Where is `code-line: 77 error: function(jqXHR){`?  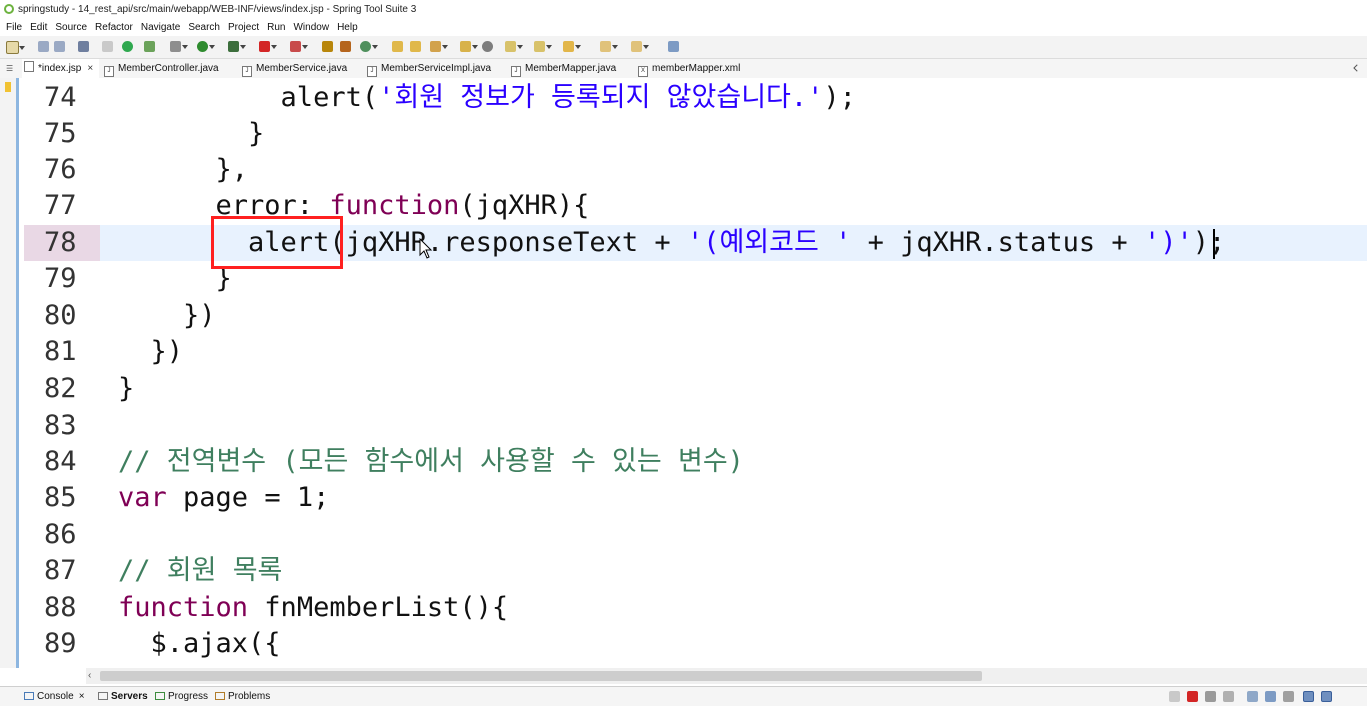
code-line: 77 error: function(jqXHR){ is located at coordinates (695, 206).